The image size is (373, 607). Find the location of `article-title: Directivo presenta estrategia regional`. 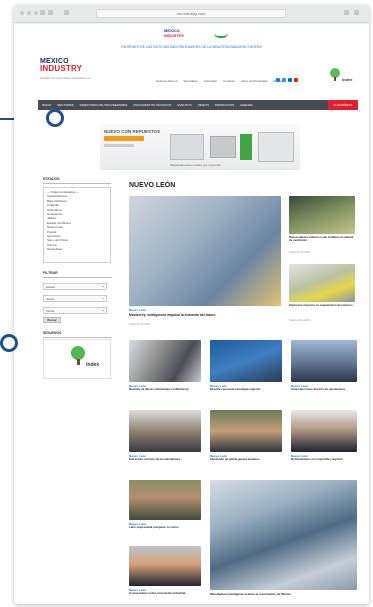

article-title: Directivo presenta estrategia regional is located at coordinates (235, 389).